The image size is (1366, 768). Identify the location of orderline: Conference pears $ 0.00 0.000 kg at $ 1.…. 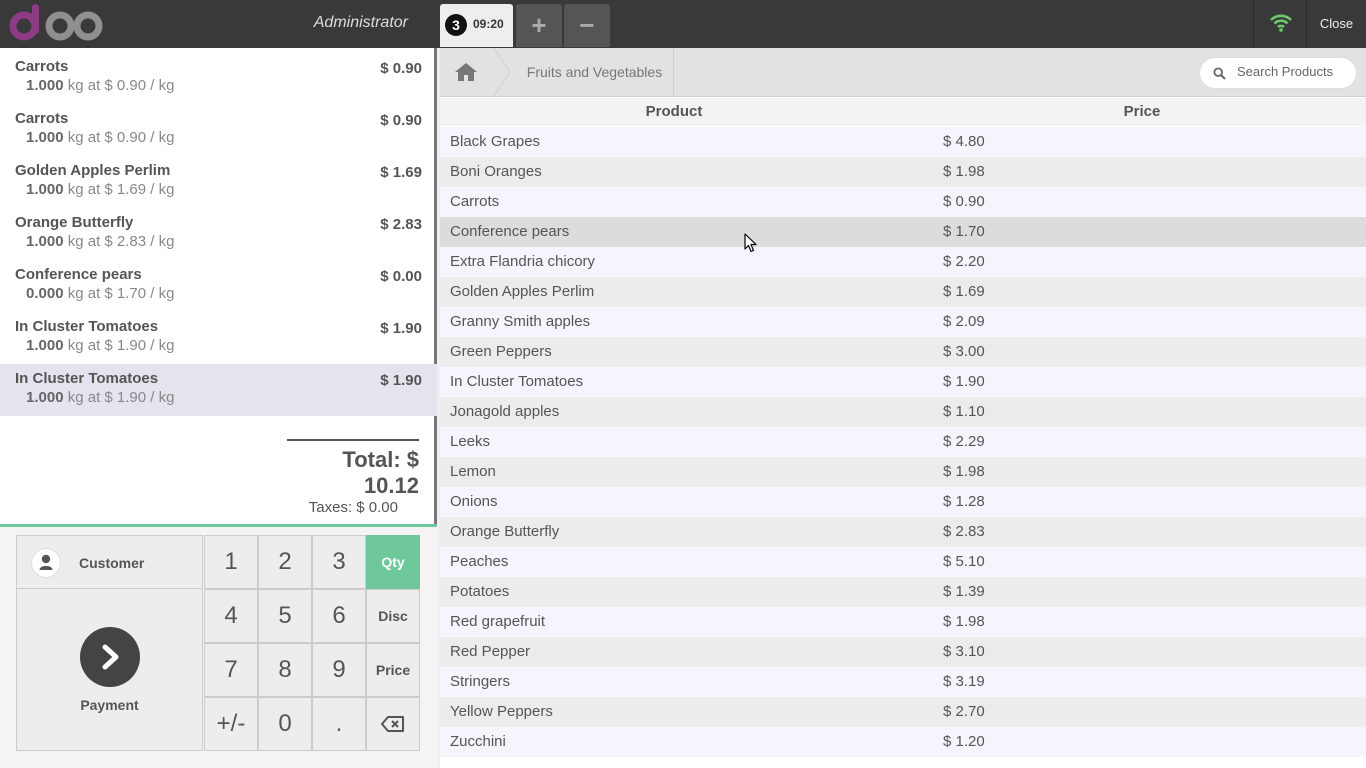
(218, 286).